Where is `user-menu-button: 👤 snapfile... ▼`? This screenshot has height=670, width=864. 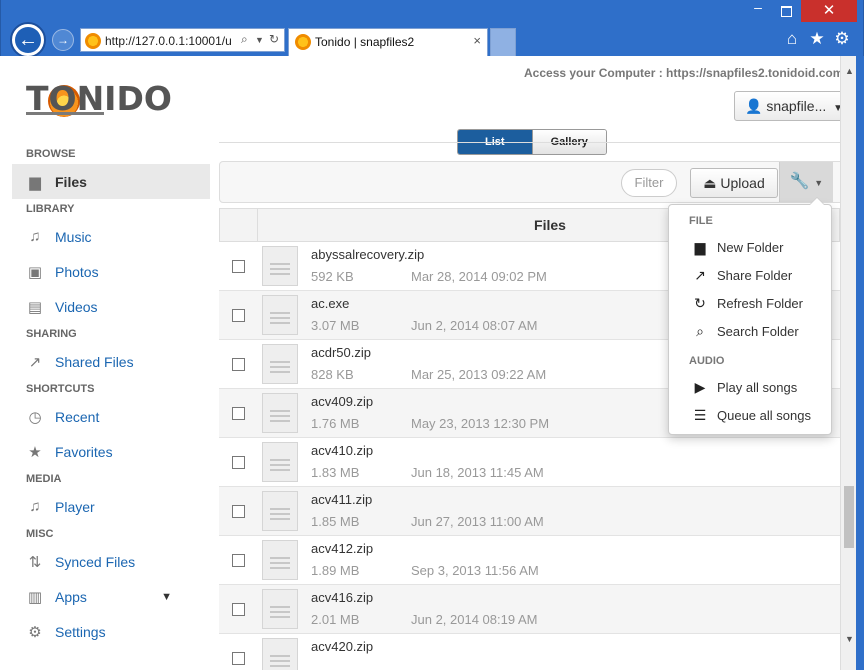 user-menu-button: 👤 snapfile... ▼ is located at coordinates (787, 106).